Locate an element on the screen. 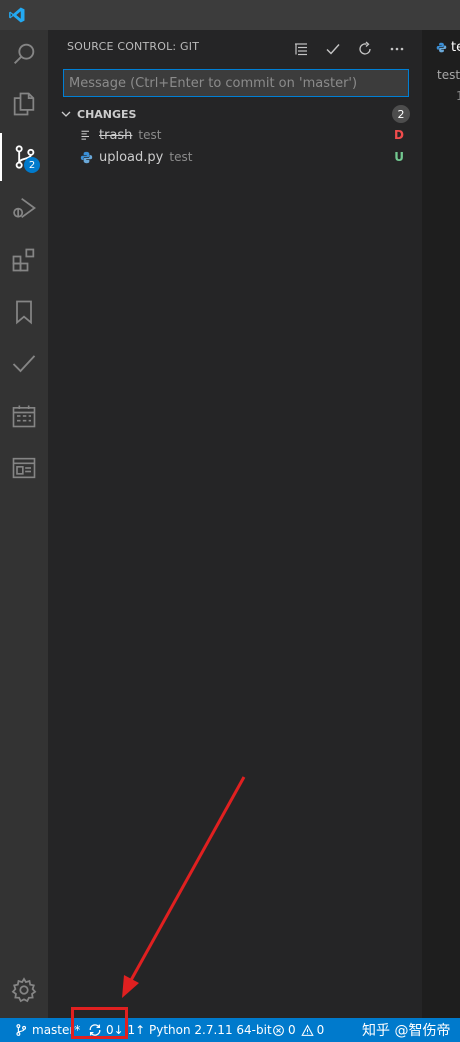 This screenshot has width=460, height=1042. file-status-untracked: U is located at coordinates (399, 157).